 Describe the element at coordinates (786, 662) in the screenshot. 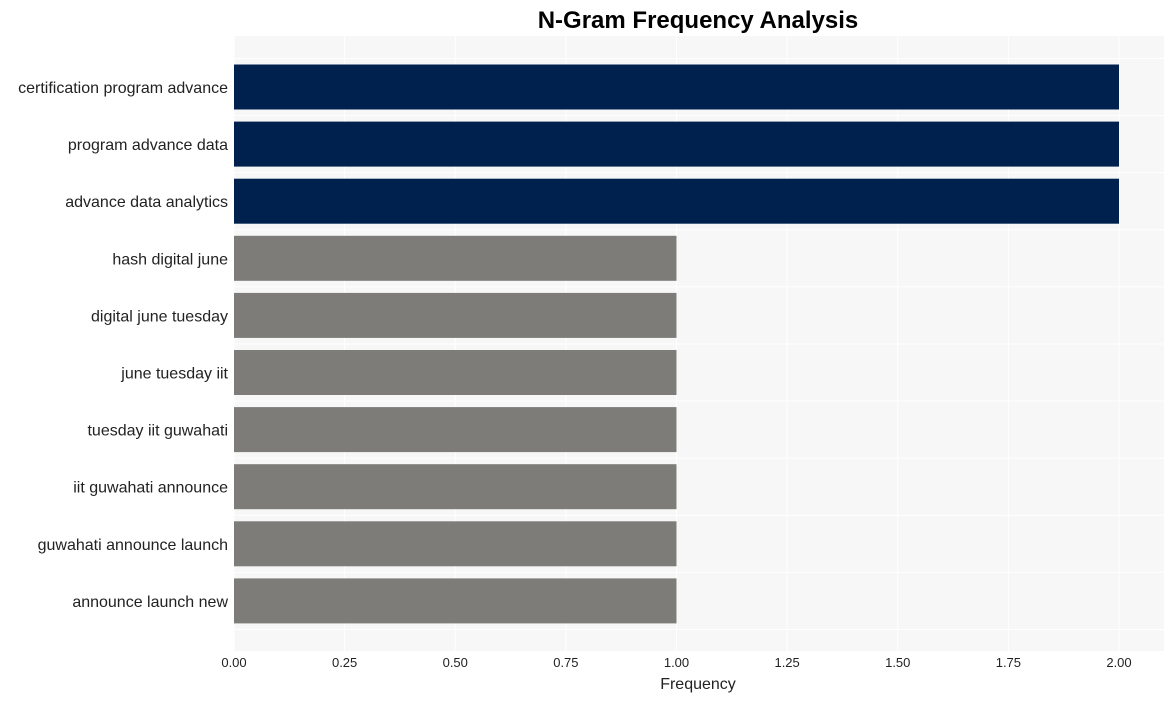

I see `x-tick-label: 1.25` at that location.